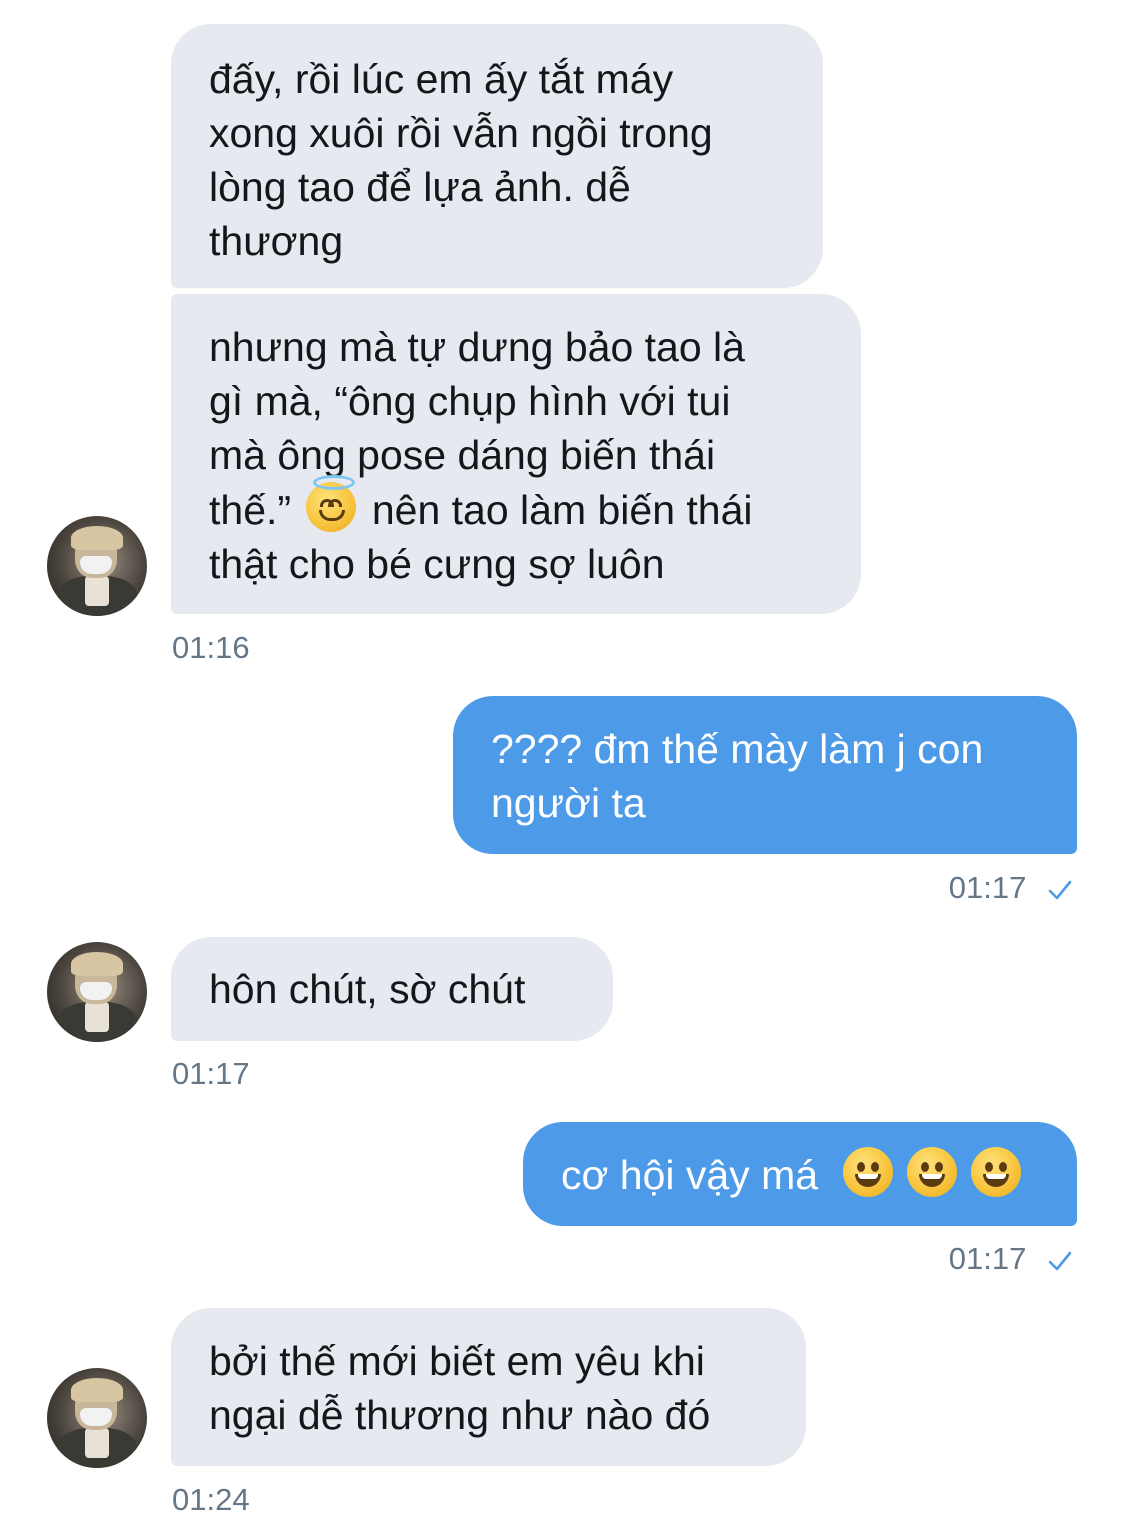 The width and height of the screenshot is (1125, 1528). What do you see at coordinates (276, 241) in the screenshot?
I see `message-line: thương` at bounding box center [276, 241].